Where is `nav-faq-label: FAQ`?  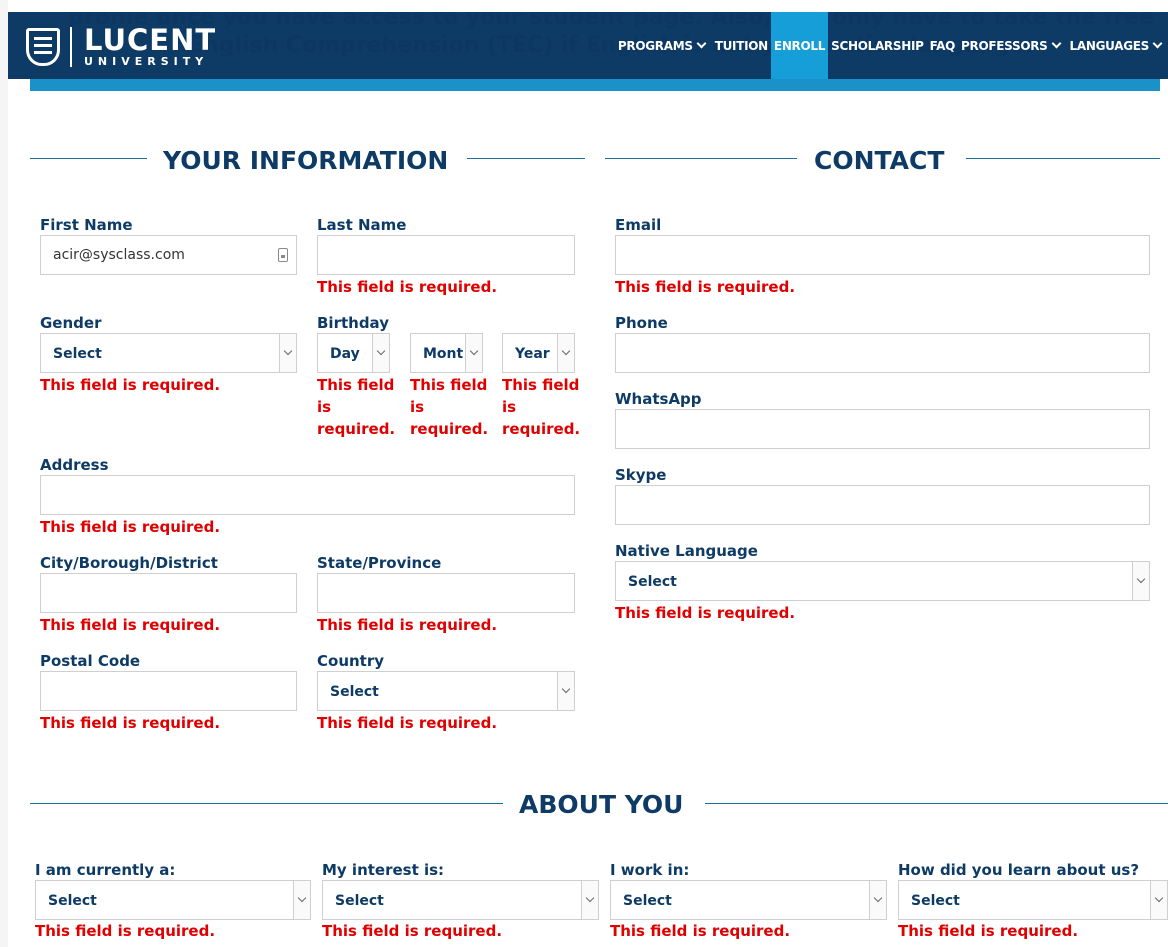
nav-faq-label: FAQ is located at coordinates (942, 45).